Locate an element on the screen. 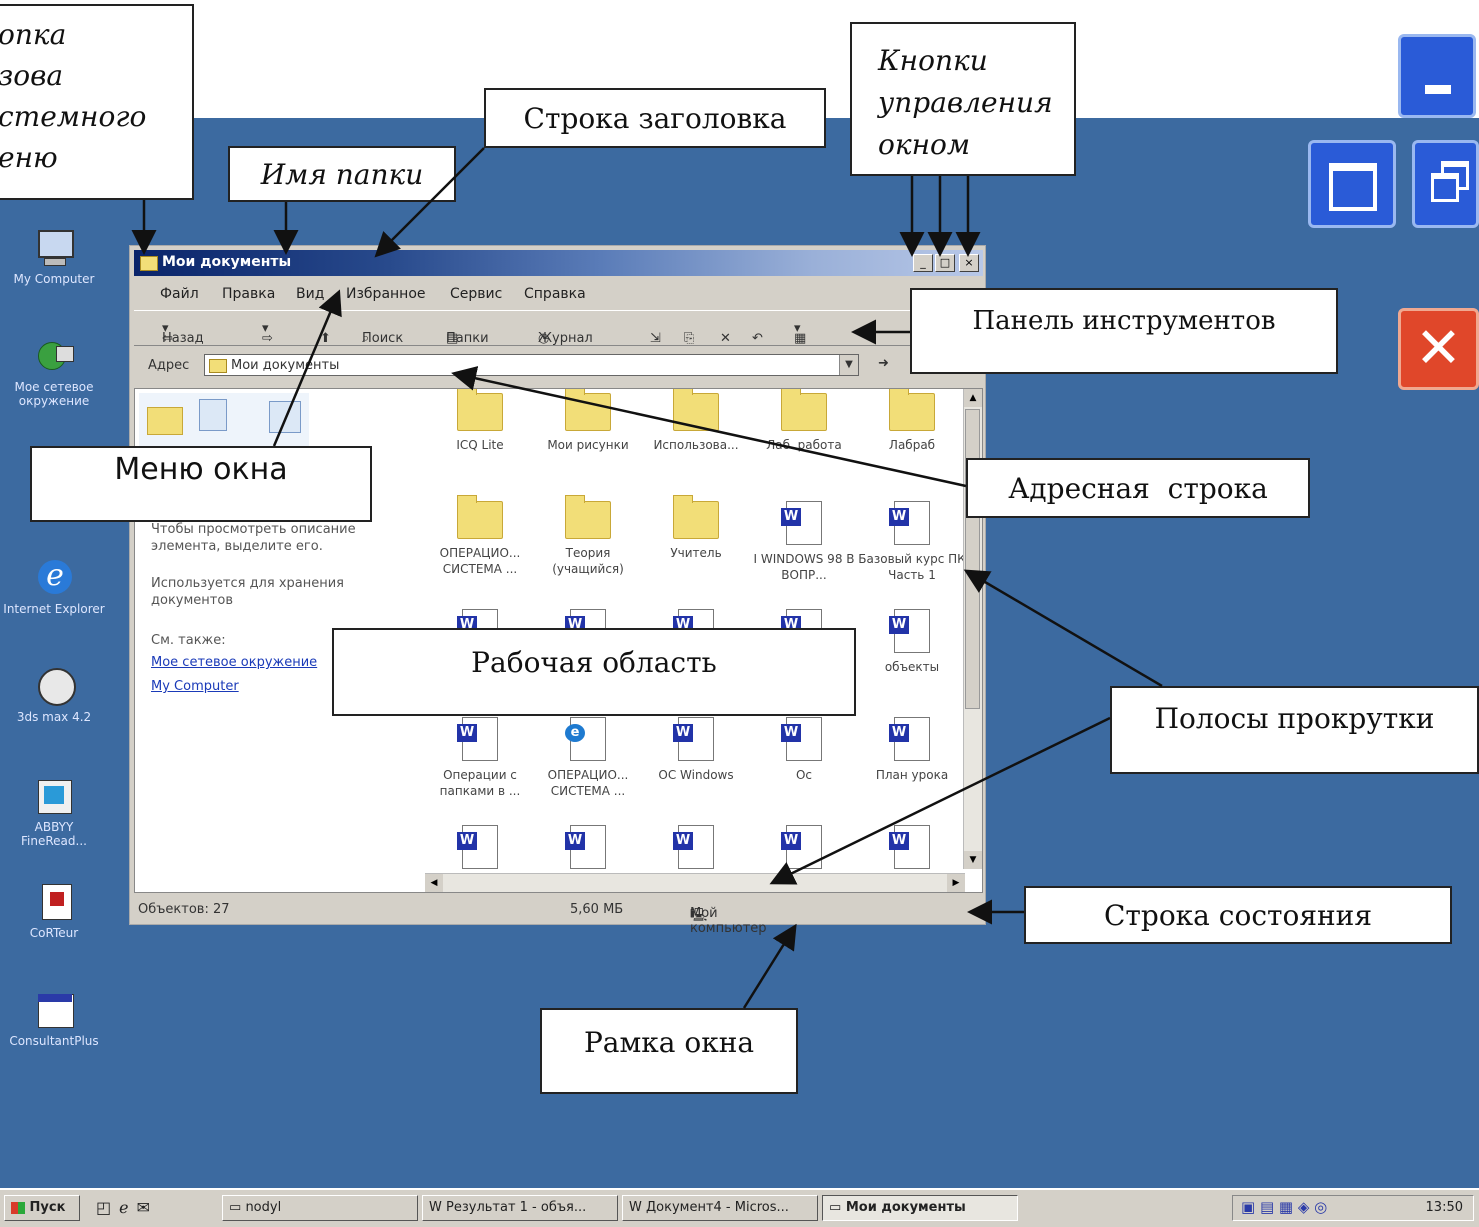  taskbar-item-my-documents: ▭ Мои документы is located at coordinates (920, 1208).